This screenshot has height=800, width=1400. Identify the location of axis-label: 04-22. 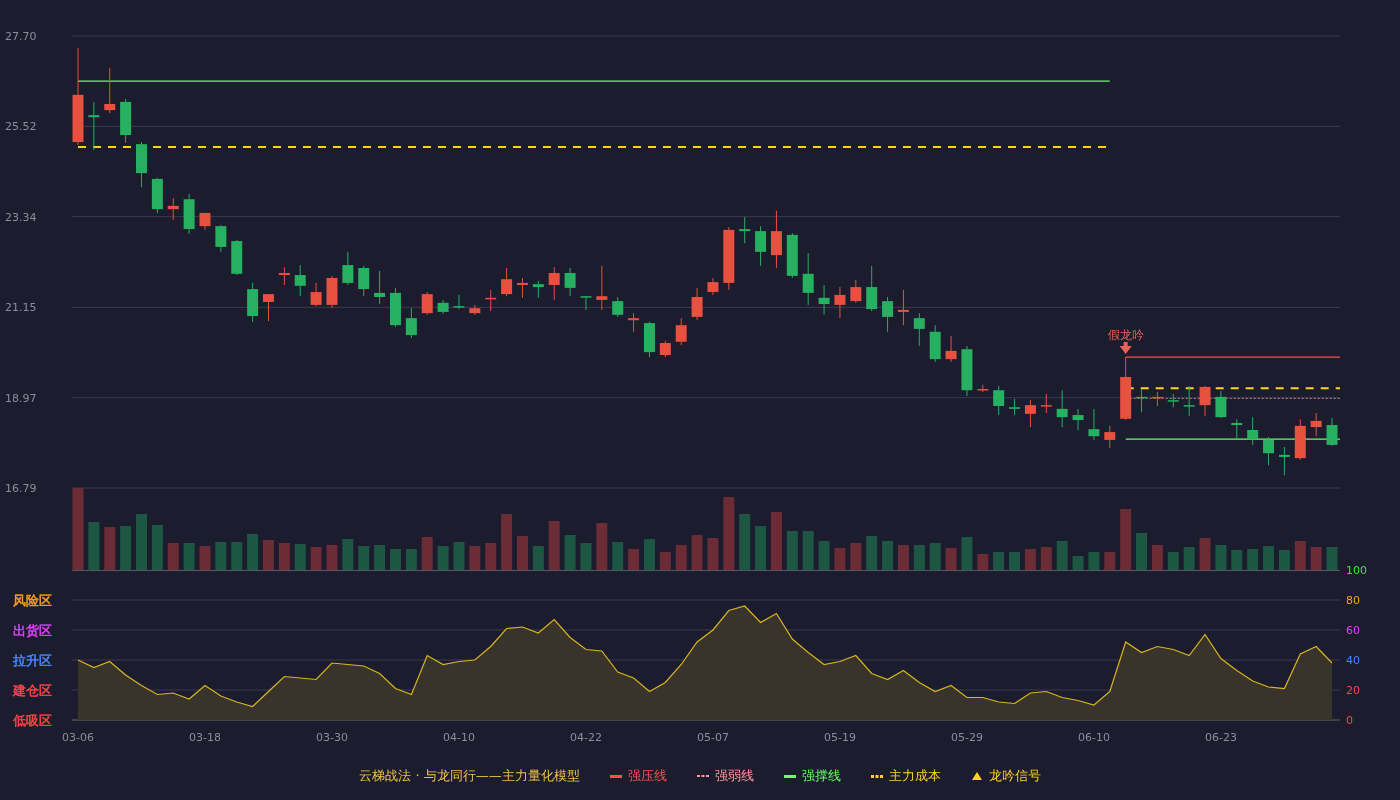
(586, 737).